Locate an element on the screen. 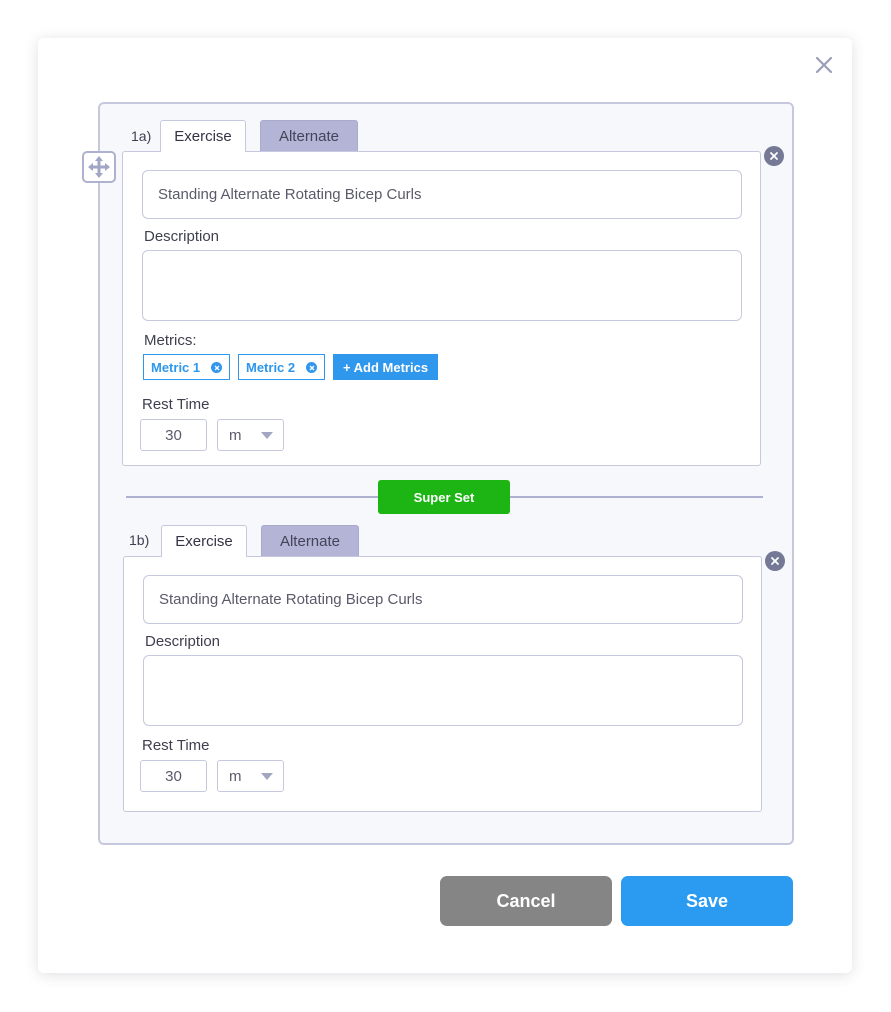  metric-chip-label: Metric 1 is located at coordinates (176, 367).